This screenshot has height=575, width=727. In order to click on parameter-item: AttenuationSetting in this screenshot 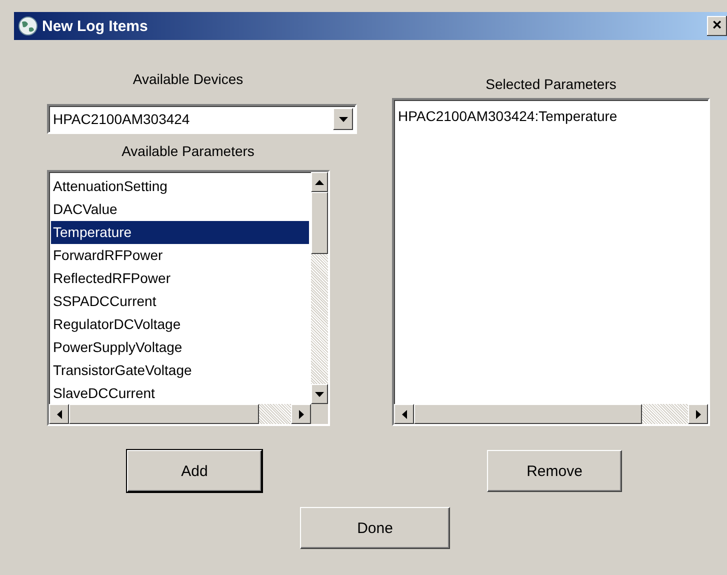, I will do `click(180, 186)`.